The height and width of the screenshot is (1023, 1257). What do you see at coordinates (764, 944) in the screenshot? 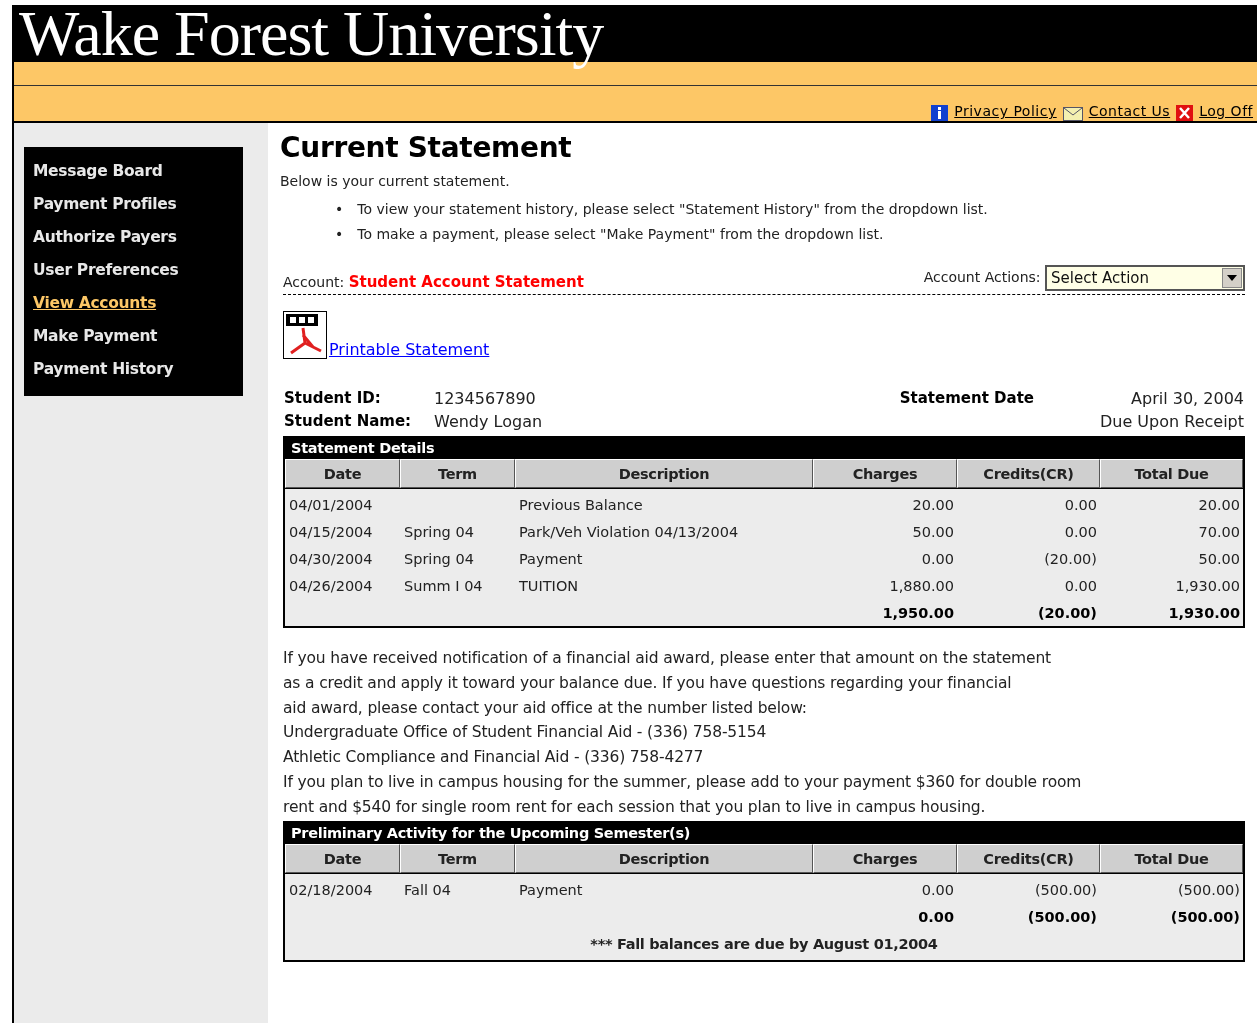
I see `due-note: *** Fall balances are due by August 01,2004` at bounding box center [764, 944].